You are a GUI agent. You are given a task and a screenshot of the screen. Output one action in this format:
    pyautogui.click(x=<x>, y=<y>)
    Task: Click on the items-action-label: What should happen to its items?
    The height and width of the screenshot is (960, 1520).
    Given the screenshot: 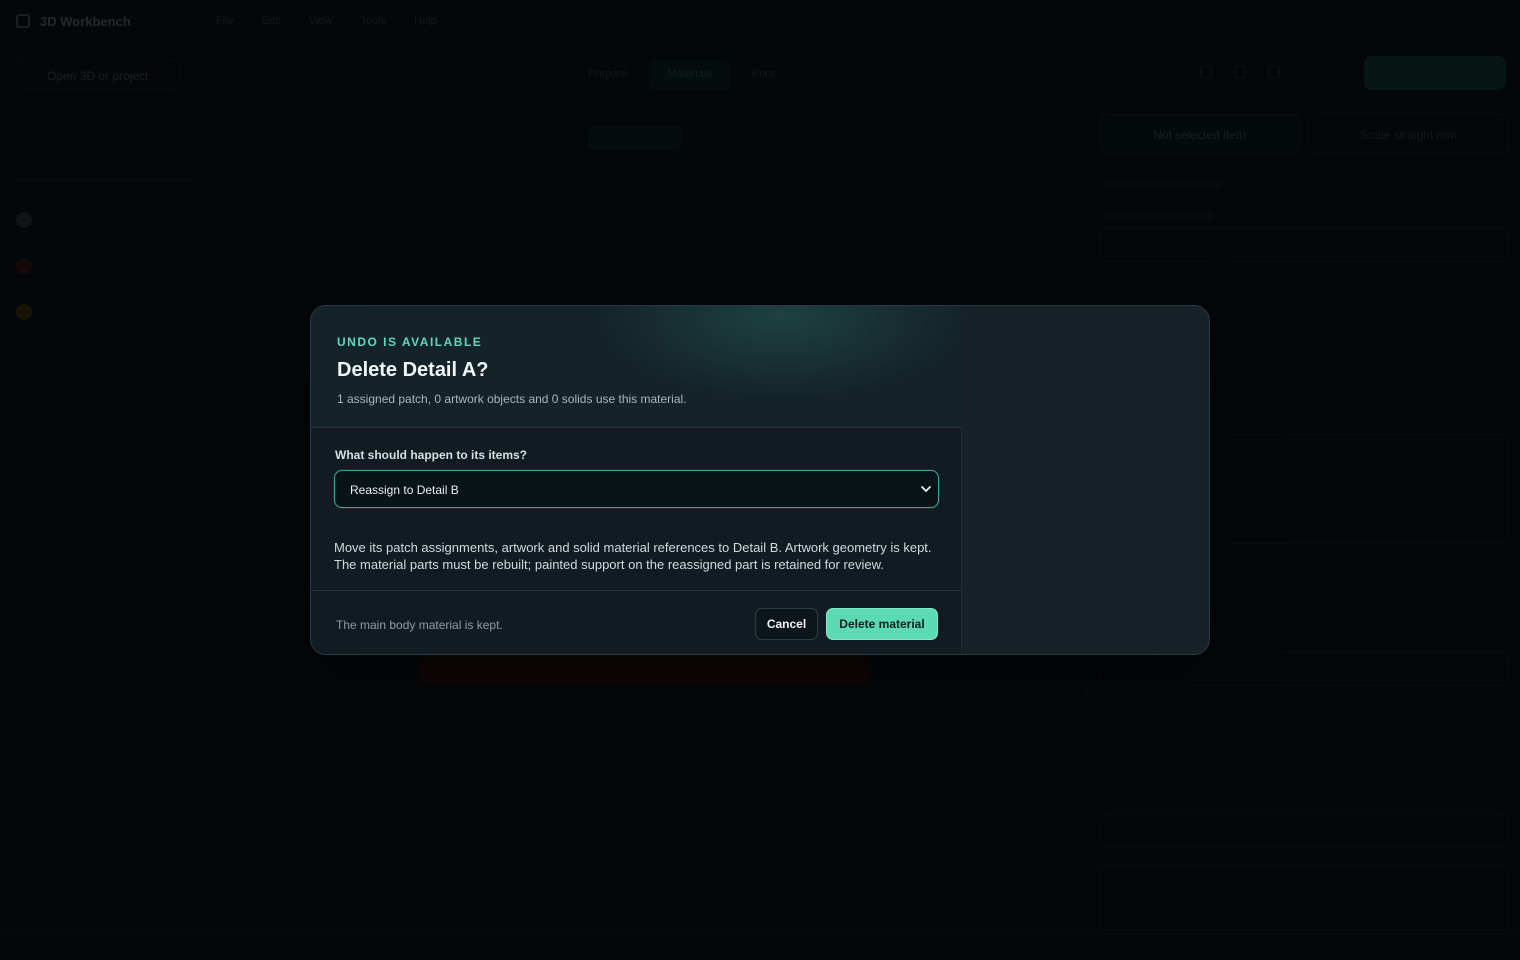 What is the action you would take?
    pyautogui.click(x=431, y=455)
    